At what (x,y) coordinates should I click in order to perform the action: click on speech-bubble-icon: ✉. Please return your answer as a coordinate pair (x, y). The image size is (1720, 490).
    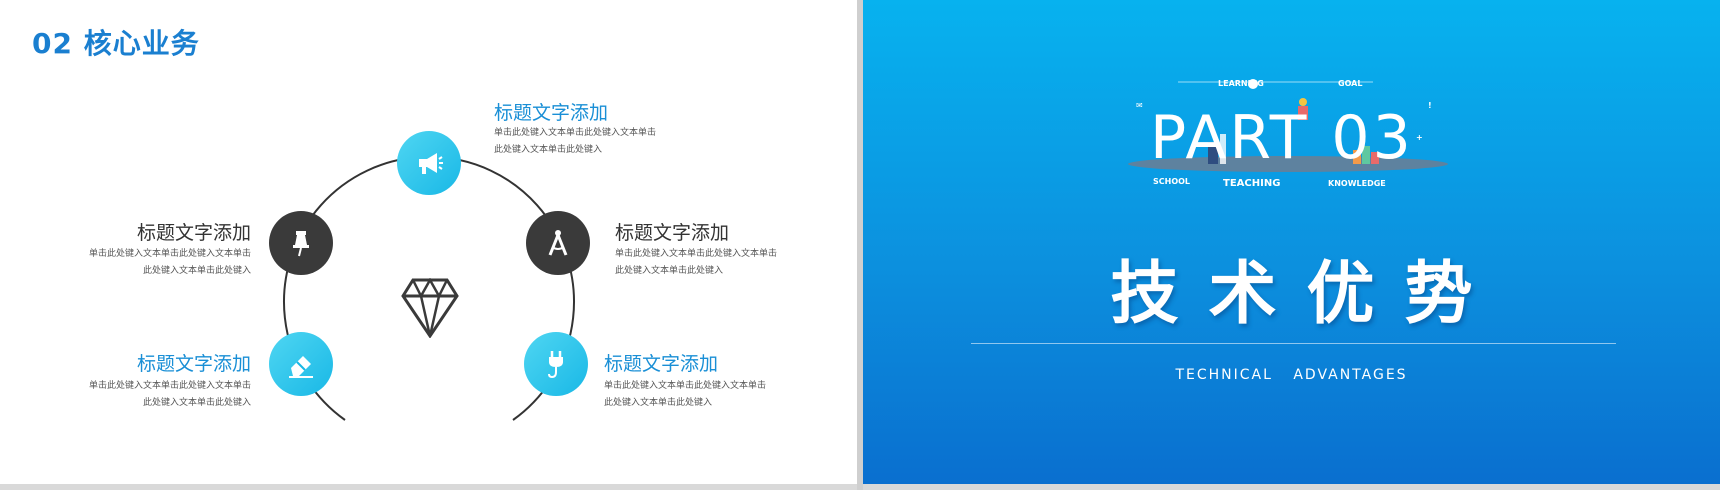
    Looking at the image, I should click on (1139, 105).